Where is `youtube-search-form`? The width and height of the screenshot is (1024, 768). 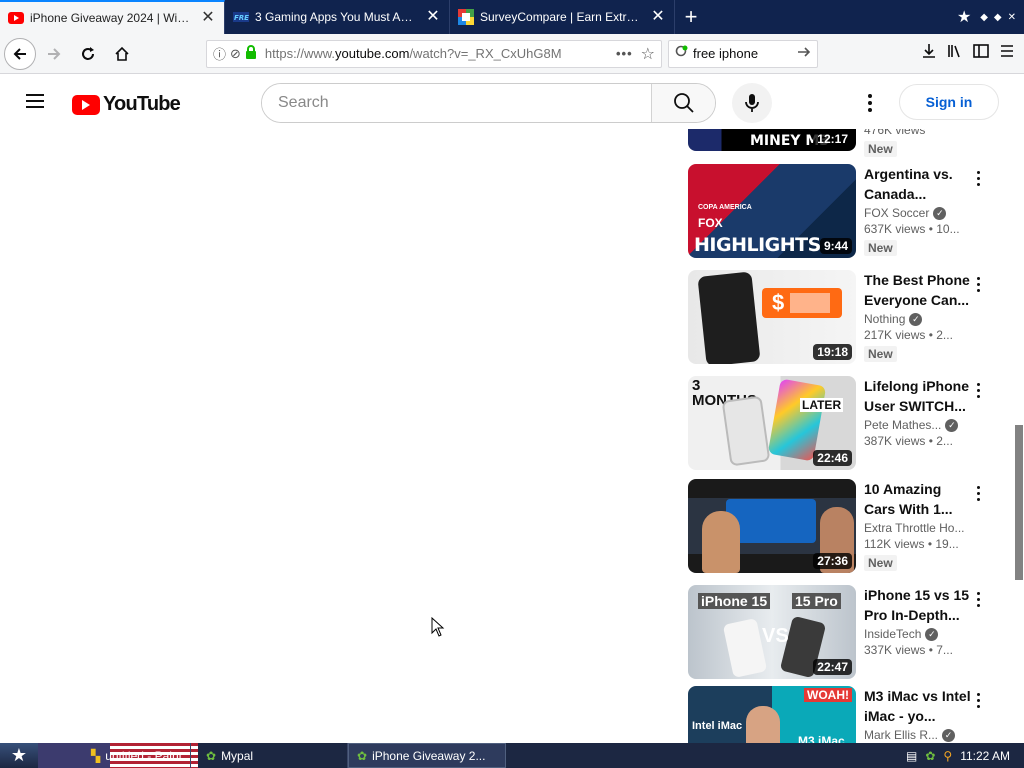 youtube-search-form is located at coordinates (488, 103).